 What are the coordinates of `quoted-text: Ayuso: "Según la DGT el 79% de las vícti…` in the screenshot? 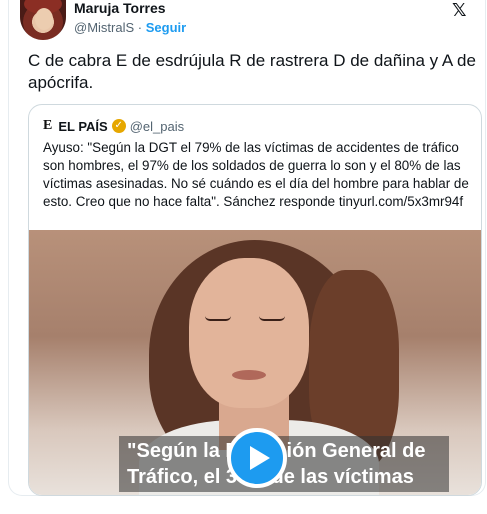 It's located at (256, 174).